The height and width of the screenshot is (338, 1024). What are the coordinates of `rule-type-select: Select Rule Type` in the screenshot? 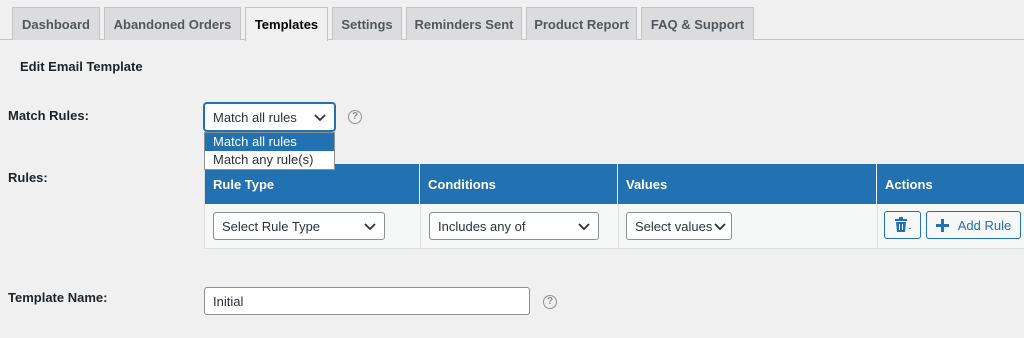 It's located at (299, 226).